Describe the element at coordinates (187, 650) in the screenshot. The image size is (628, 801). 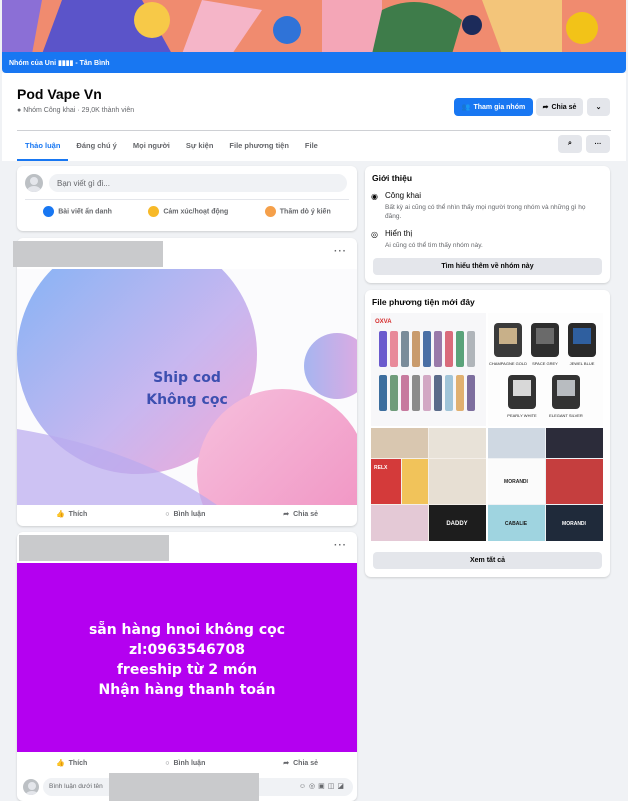
I see `post2-line2: zl:0963546708` at that location.